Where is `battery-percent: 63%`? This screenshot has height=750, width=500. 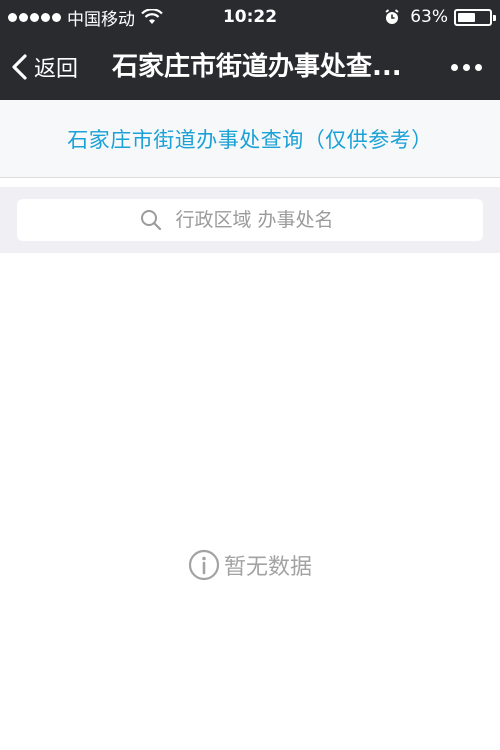 battery-percent: 63% is located at coordinates (429, 17).